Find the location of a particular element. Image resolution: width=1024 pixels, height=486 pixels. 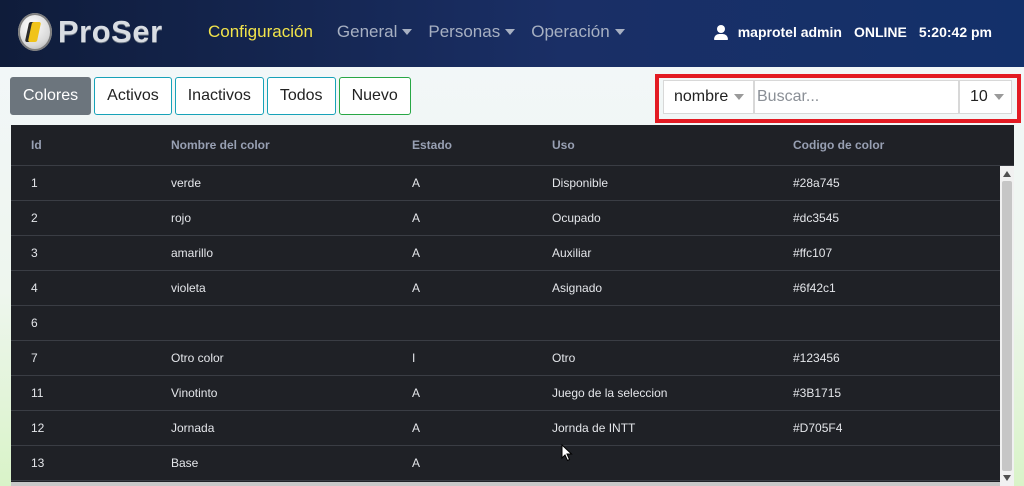

cell-id: 12 is located at coordinates (38, 428).